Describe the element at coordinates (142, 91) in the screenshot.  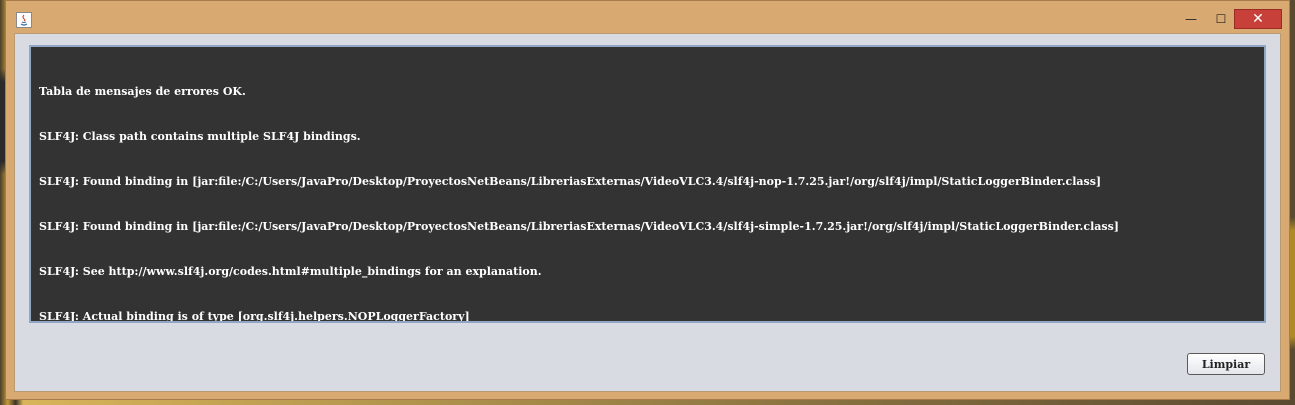
I see `log-line: Tabla de mensajes de errores OK.` at that location.